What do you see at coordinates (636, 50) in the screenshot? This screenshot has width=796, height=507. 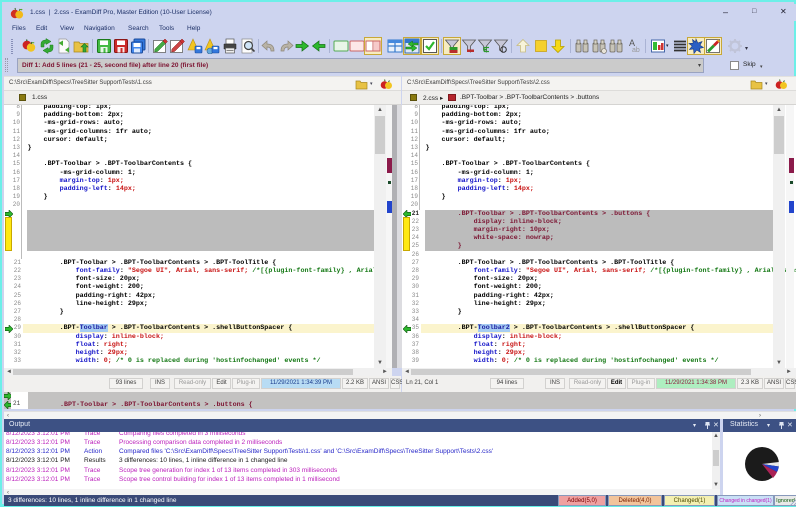 I see `svg-text: ab` at bounding box center [636, 50].